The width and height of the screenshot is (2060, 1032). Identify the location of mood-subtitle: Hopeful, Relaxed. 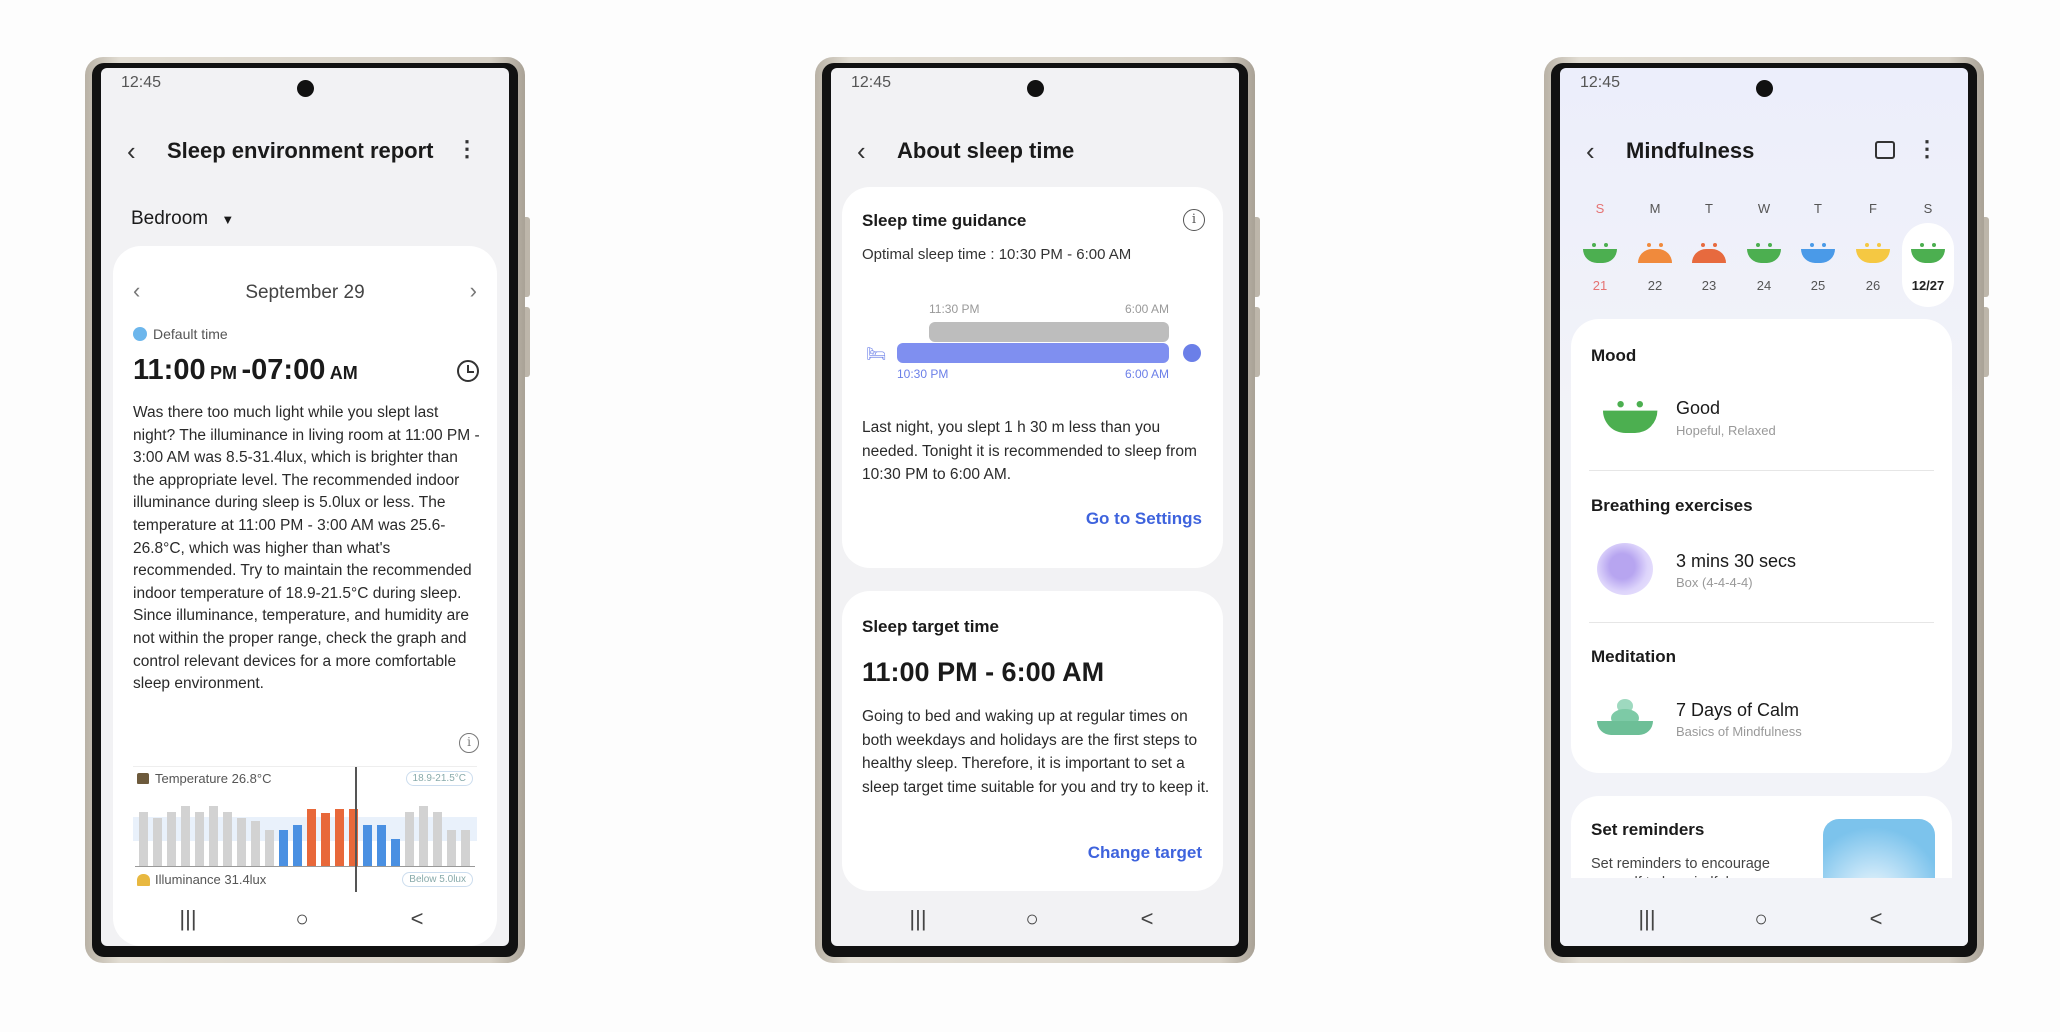
(1726, 430).